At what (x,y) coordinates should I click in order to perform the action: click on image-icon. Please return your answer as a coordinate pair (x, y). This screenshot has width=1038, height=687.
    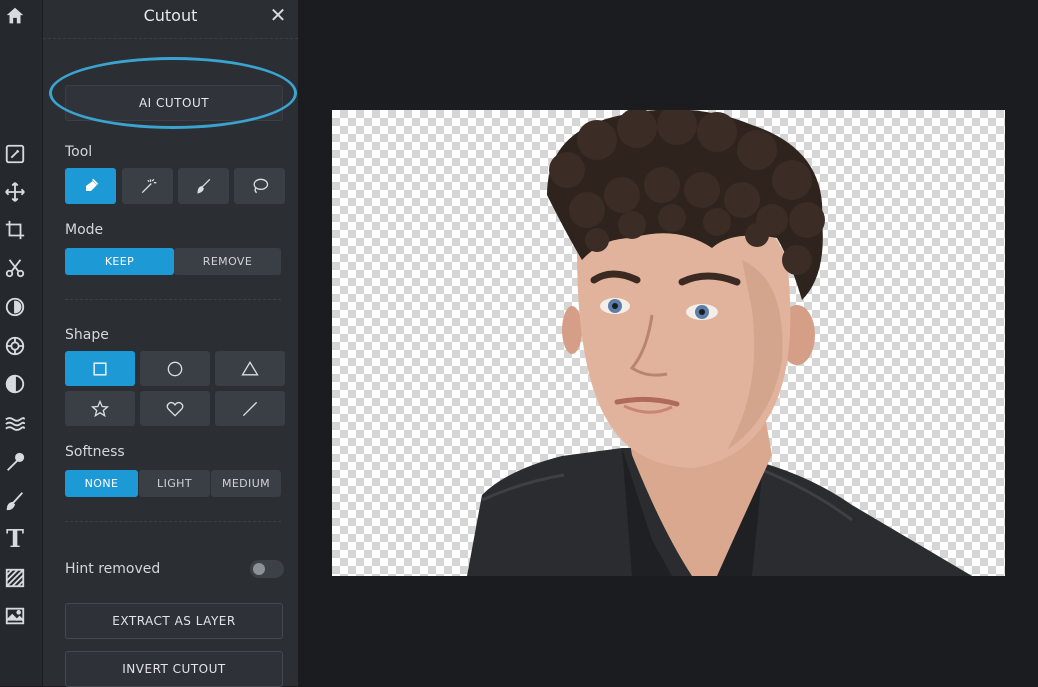
    Looking at the image, I should click on (15, 616).